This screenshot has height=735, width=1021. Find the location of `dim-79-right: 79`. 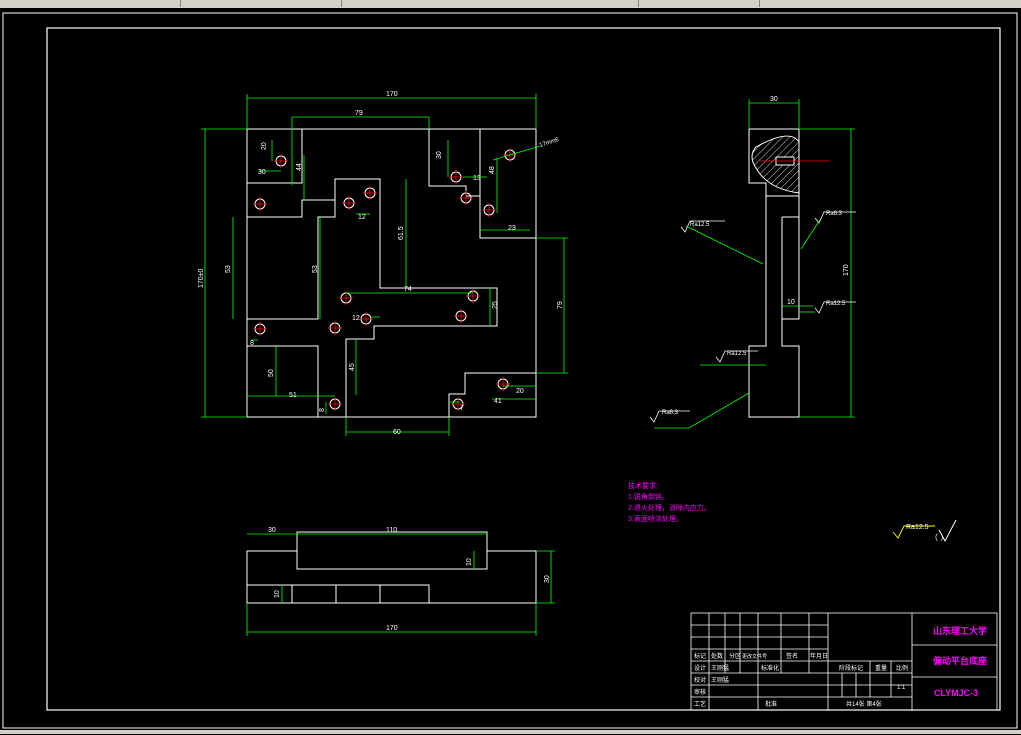

dim-79-right: 79 is located at coordinates (560, 305).